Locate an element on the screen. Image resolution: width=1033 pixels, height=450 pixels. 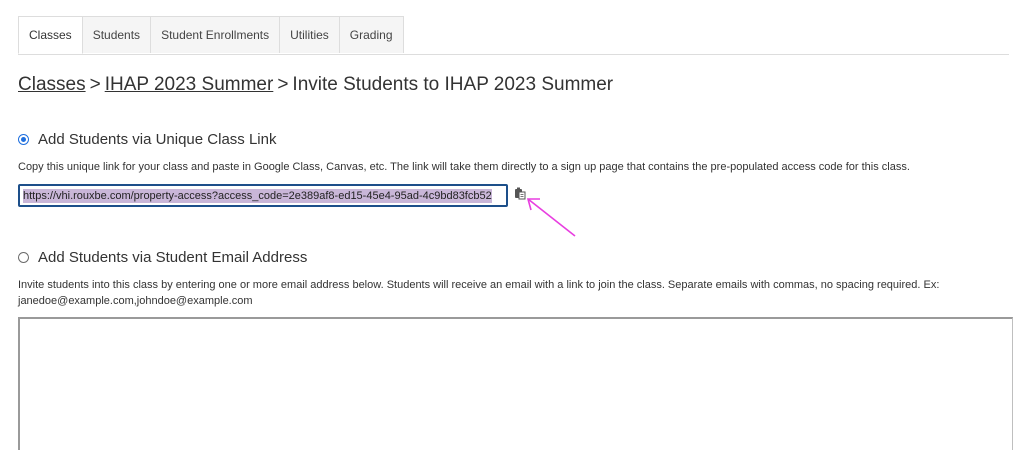
email-label: Add Students via Student Email Address is located at coordinates (173, 257).